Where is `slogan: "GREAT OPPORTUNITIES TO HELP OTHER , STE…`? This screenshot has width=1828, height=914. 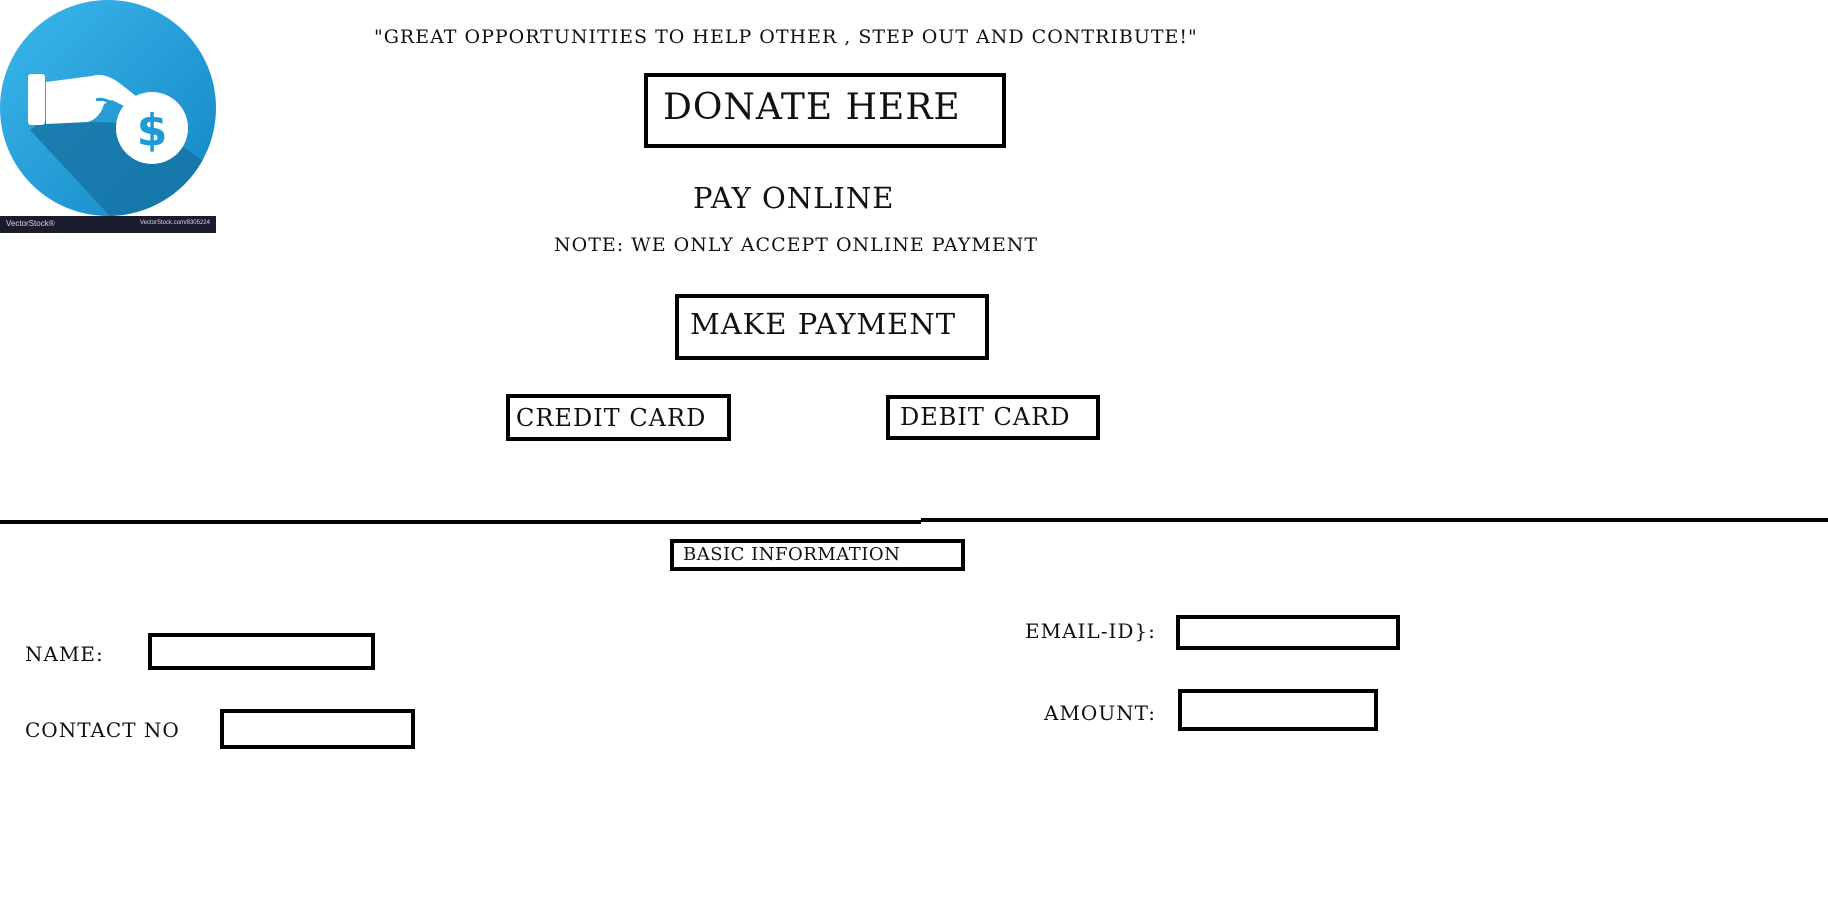 slogan: "GREAT OPPORTUNITIES TO HELP OTHER , STE… is located at coordinates (786, 37).